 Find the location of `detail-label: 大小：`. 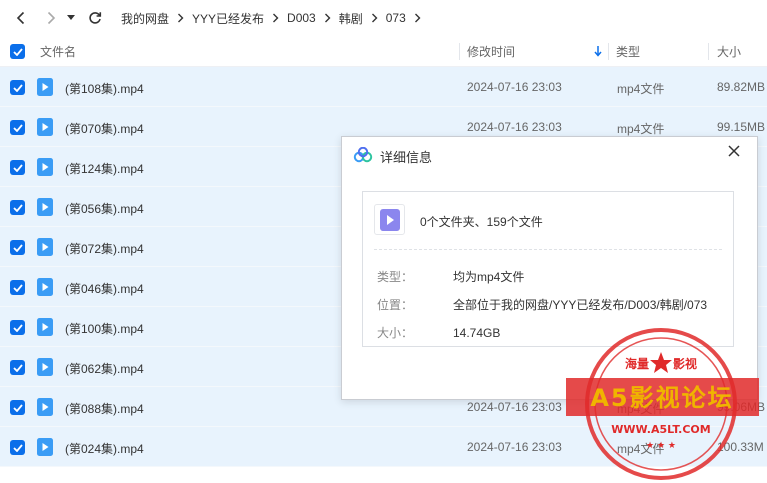

detail-label: 大小： is located at coordinates (395, 333).